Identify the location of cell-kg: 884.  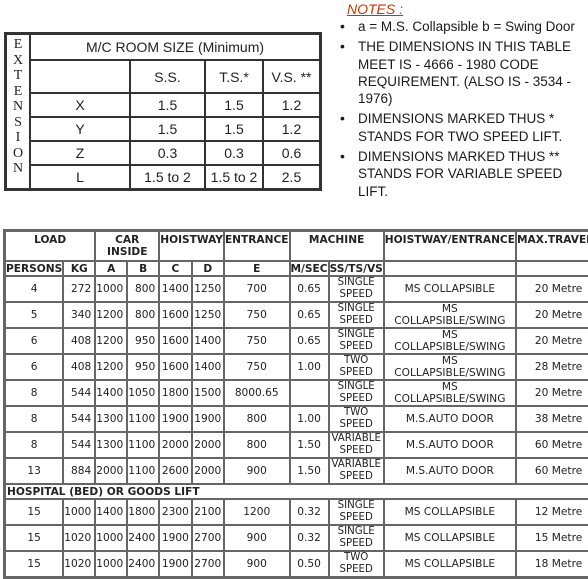
(79, 471).